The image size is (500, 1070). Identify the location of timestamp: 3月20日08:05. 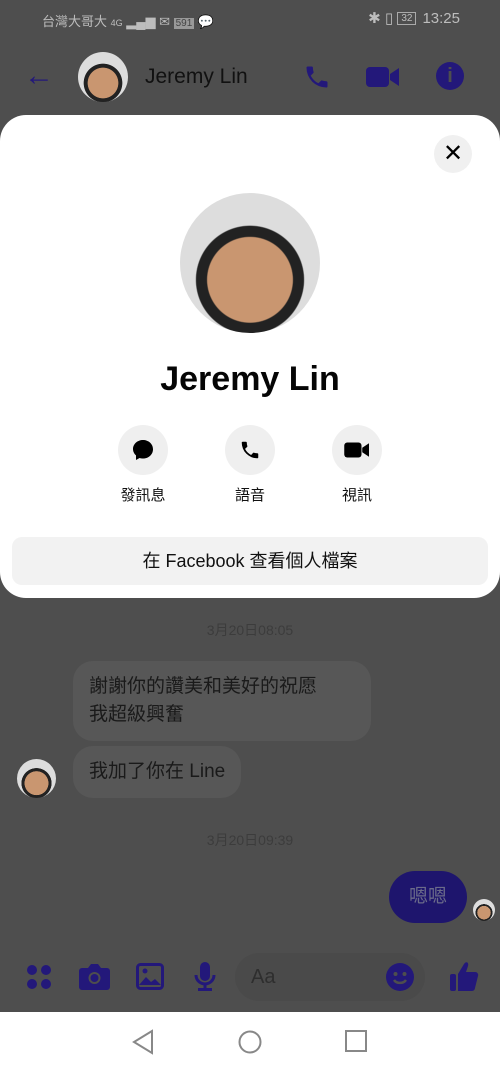
(250, 630).